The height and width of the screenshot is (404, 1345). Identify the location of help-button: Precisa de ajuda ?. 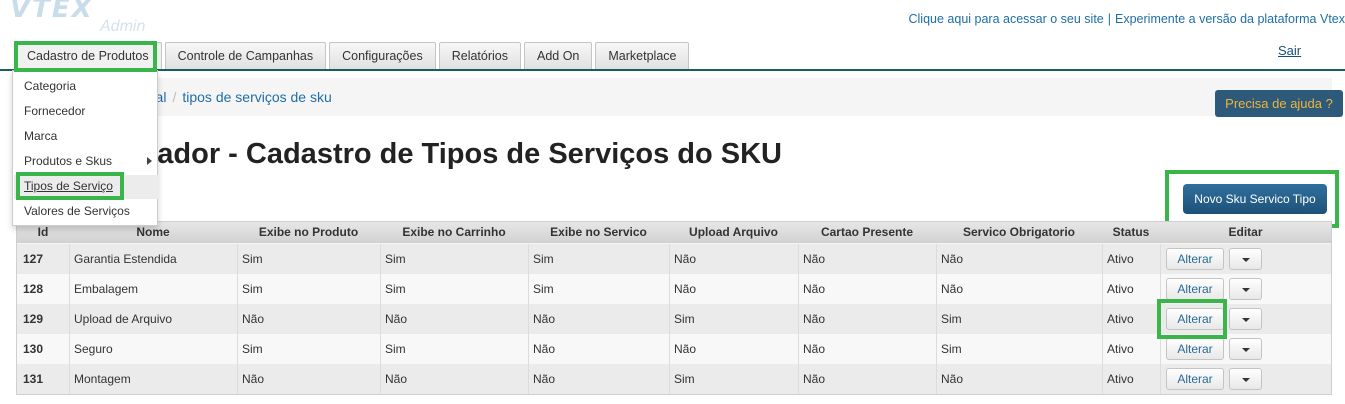
(1279, 103).